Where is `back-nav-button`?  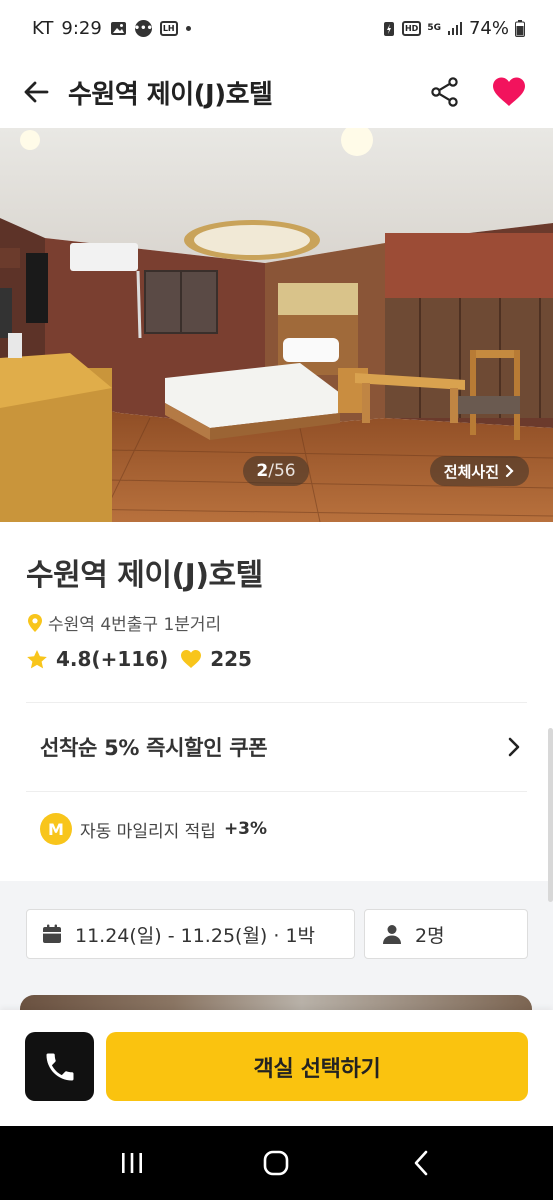
back-nav-button is located at coordinates (421, 1163).